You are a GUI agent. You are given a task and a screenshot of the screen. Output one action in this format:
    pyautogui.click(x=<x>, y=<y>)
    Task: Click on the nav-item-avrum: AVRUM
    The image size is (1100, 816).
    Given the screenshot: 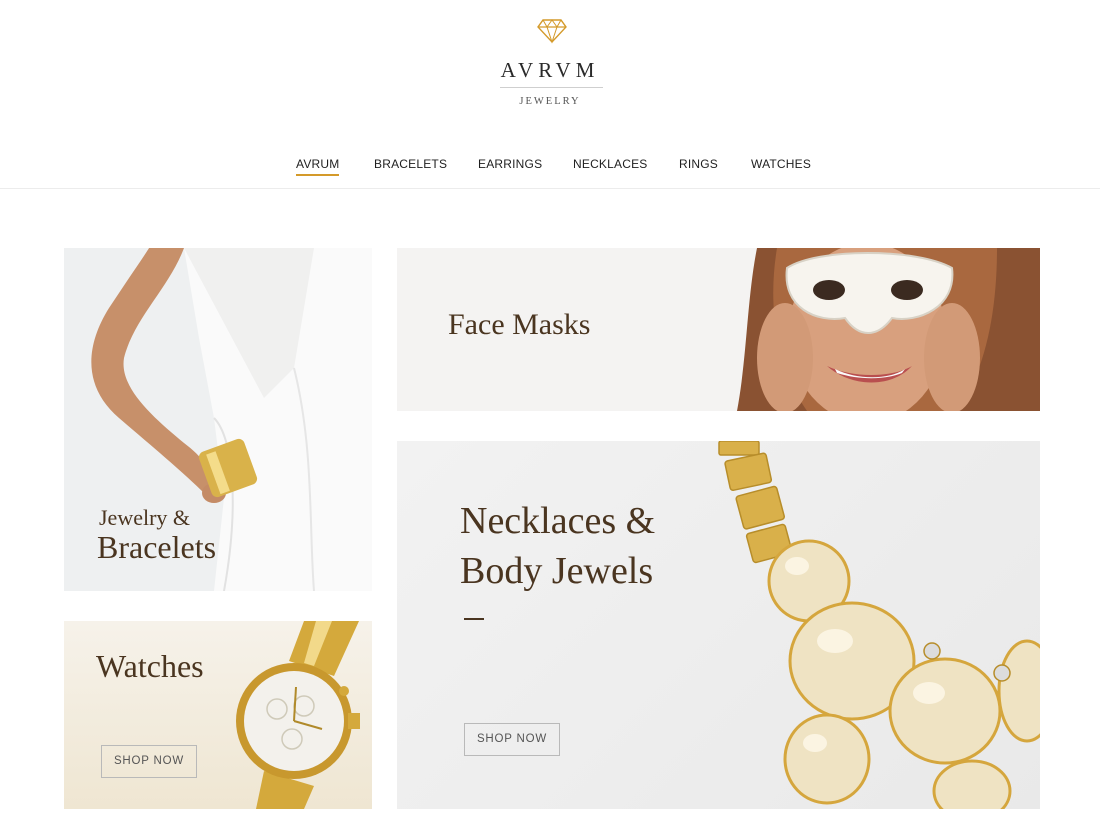 What is the action you would take?
    pyautogui.click(x=318, y=166)
    